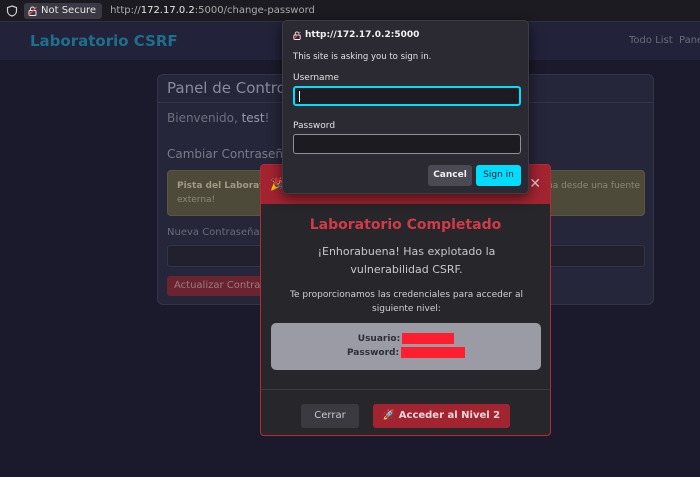 This screenshot has width=700, height=477. What do you see at coordinates (362, 35) in the screenshot?
I see `auth-origin-text: http://172.17.0.2:5000` at bounding box center [362, 35].